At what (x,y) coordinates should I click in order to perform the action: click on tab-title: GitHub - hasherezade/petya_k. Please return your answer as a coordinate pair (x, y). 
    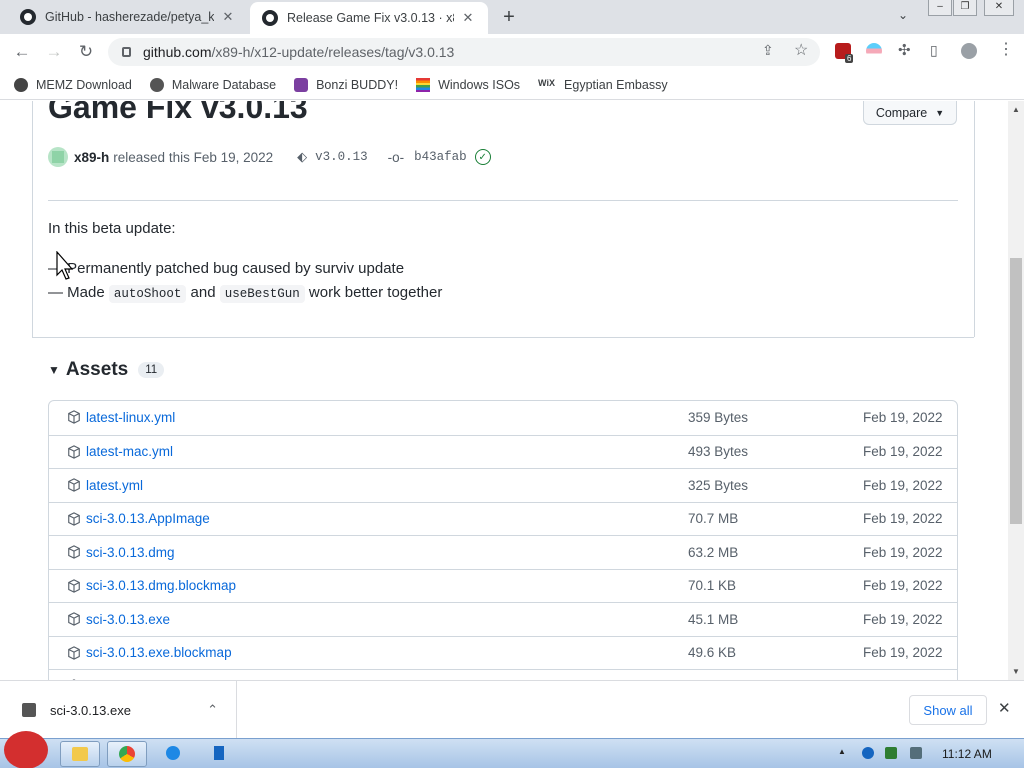
    Looking at the image, I should click on (129, 17).